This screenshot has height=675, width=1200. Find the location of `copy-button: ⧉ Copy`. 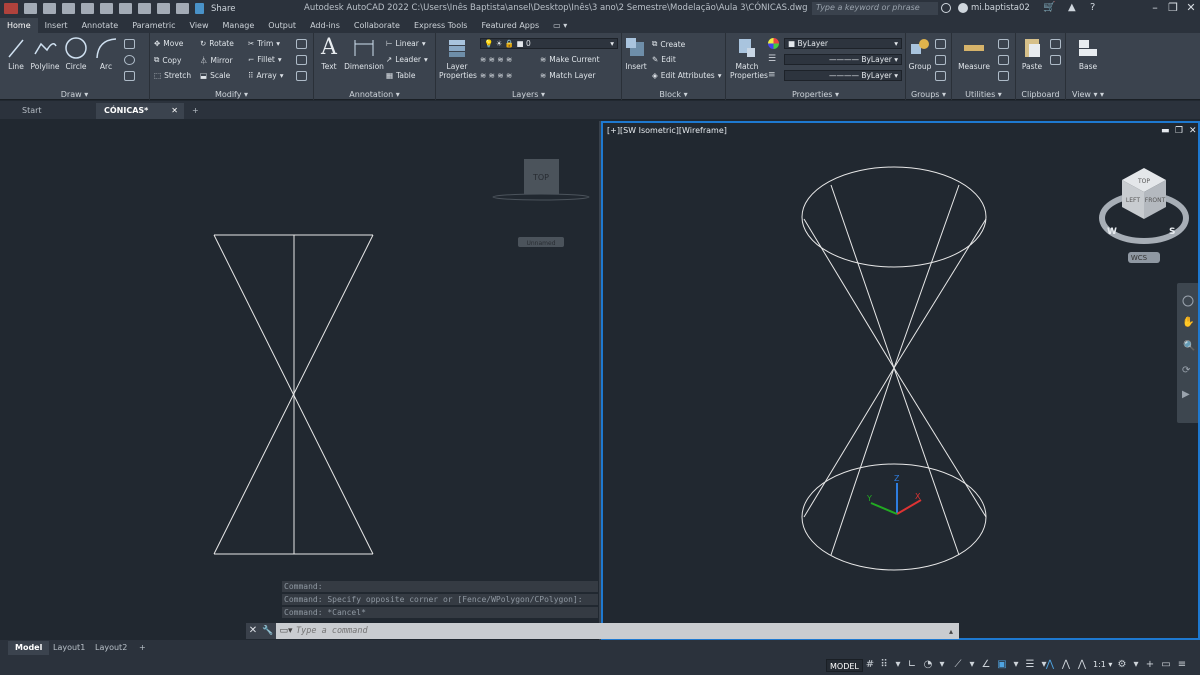

copy-button: ⧉ Copy is located at coordinates (167, 60).